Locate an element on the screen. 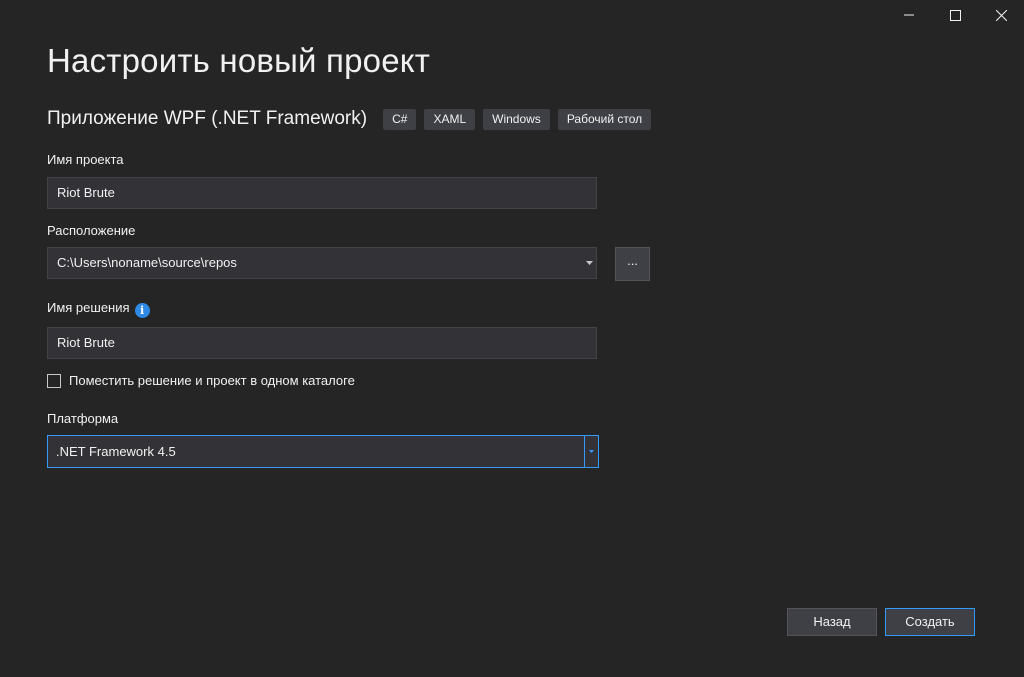 The image size is (1024, 677). platform-value: .NET Framework 4.5 is located at coordinates (116, 451).